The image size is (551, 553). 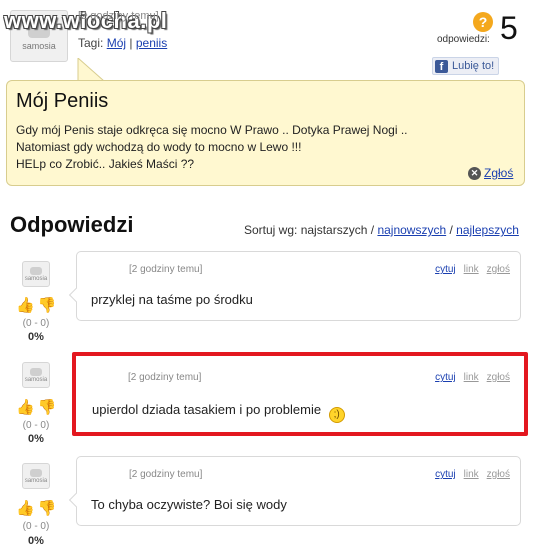 I want to click on facebook-icon: f, so click(x=441, y=66).